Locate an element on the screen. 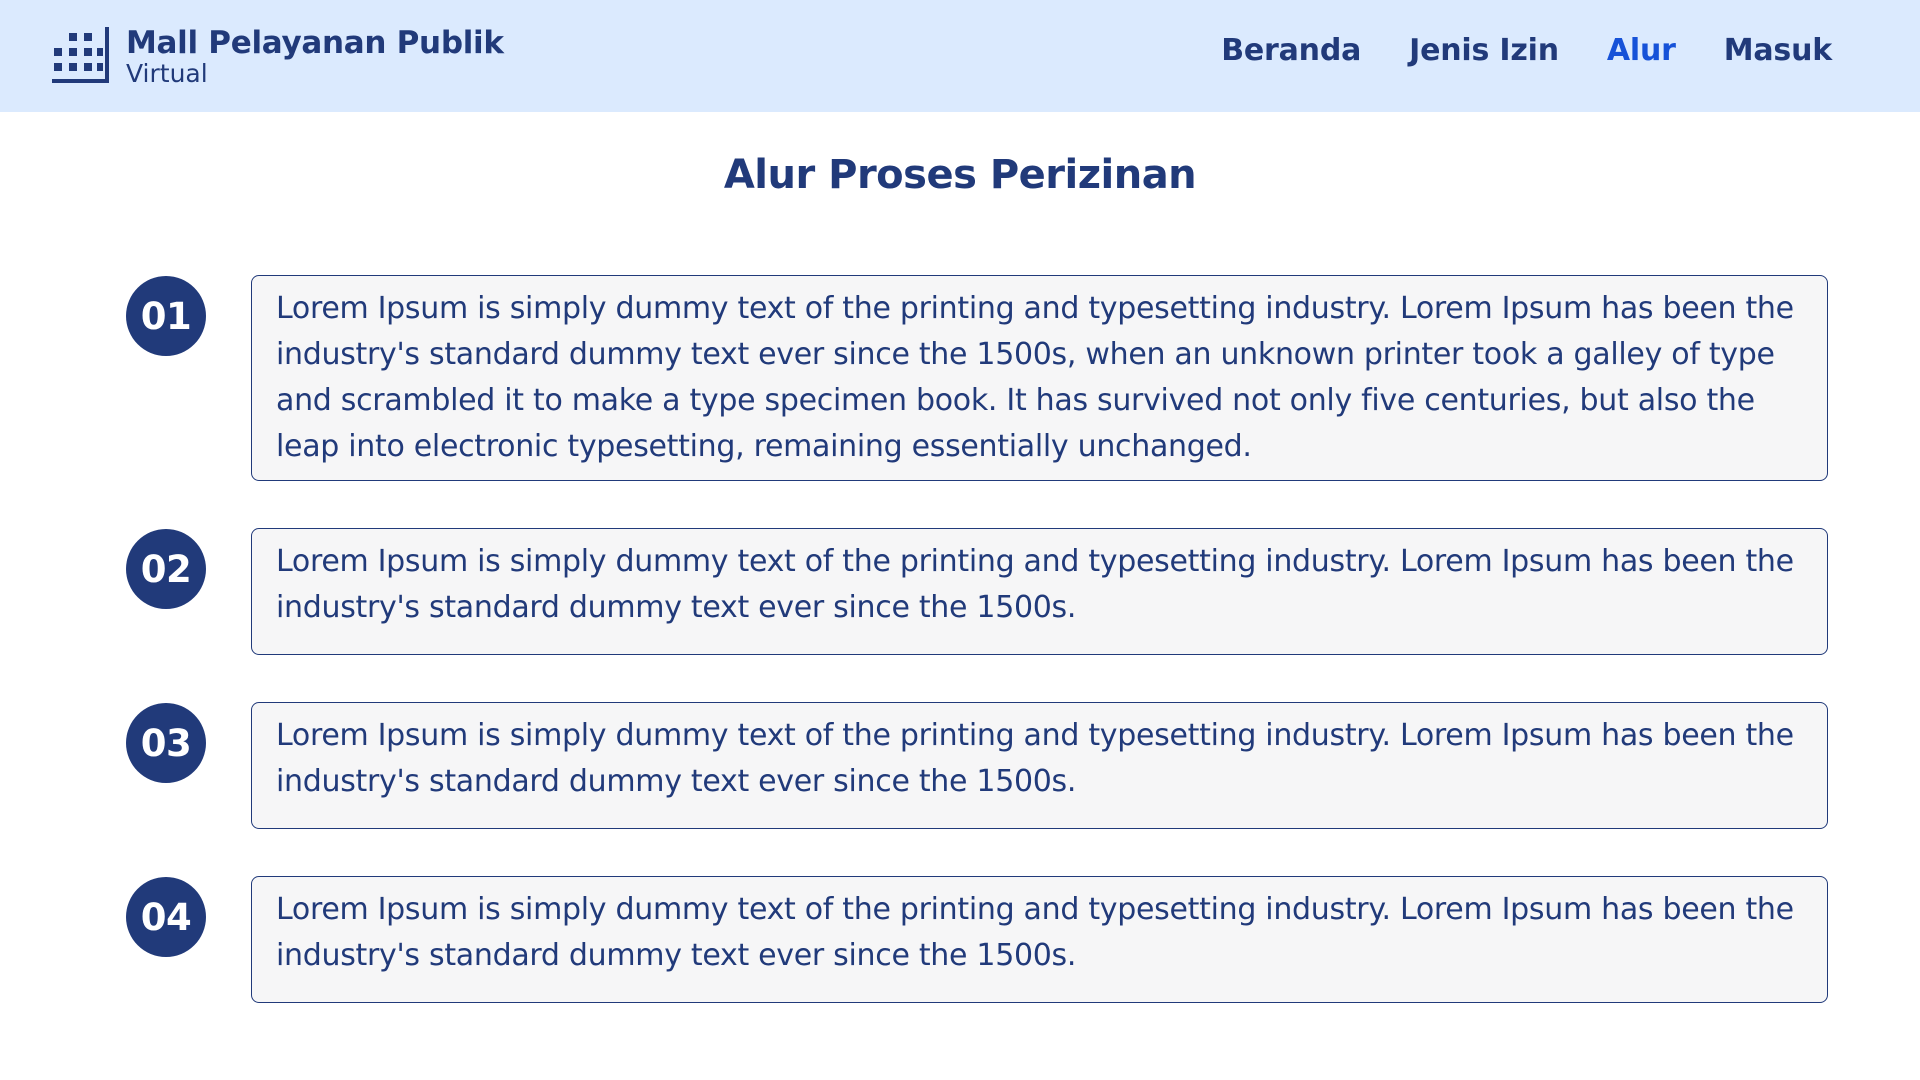 This screenshot has width=1920, height=1080. building-grid-icon is located at coordinates (80, 55).